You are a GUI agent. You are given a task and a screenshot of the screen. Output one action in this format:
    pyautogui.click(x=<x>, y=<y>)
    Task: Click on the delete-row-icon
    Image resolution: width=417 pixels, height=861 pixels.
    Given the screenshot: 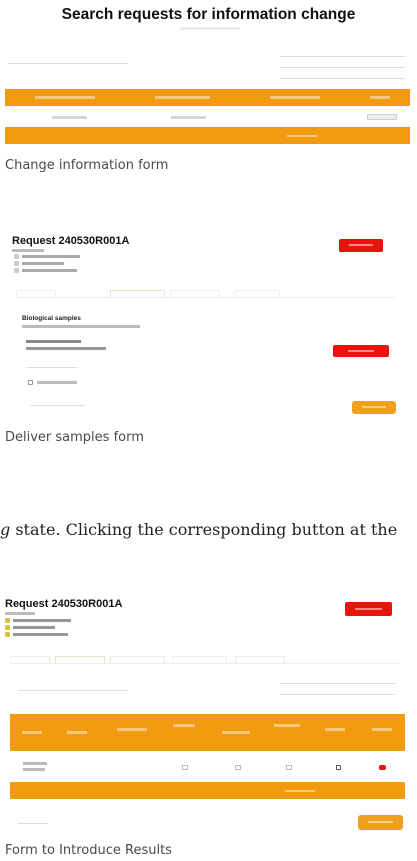 What is the action you would take?
    pyautogui.click(x=382, y=767)
    